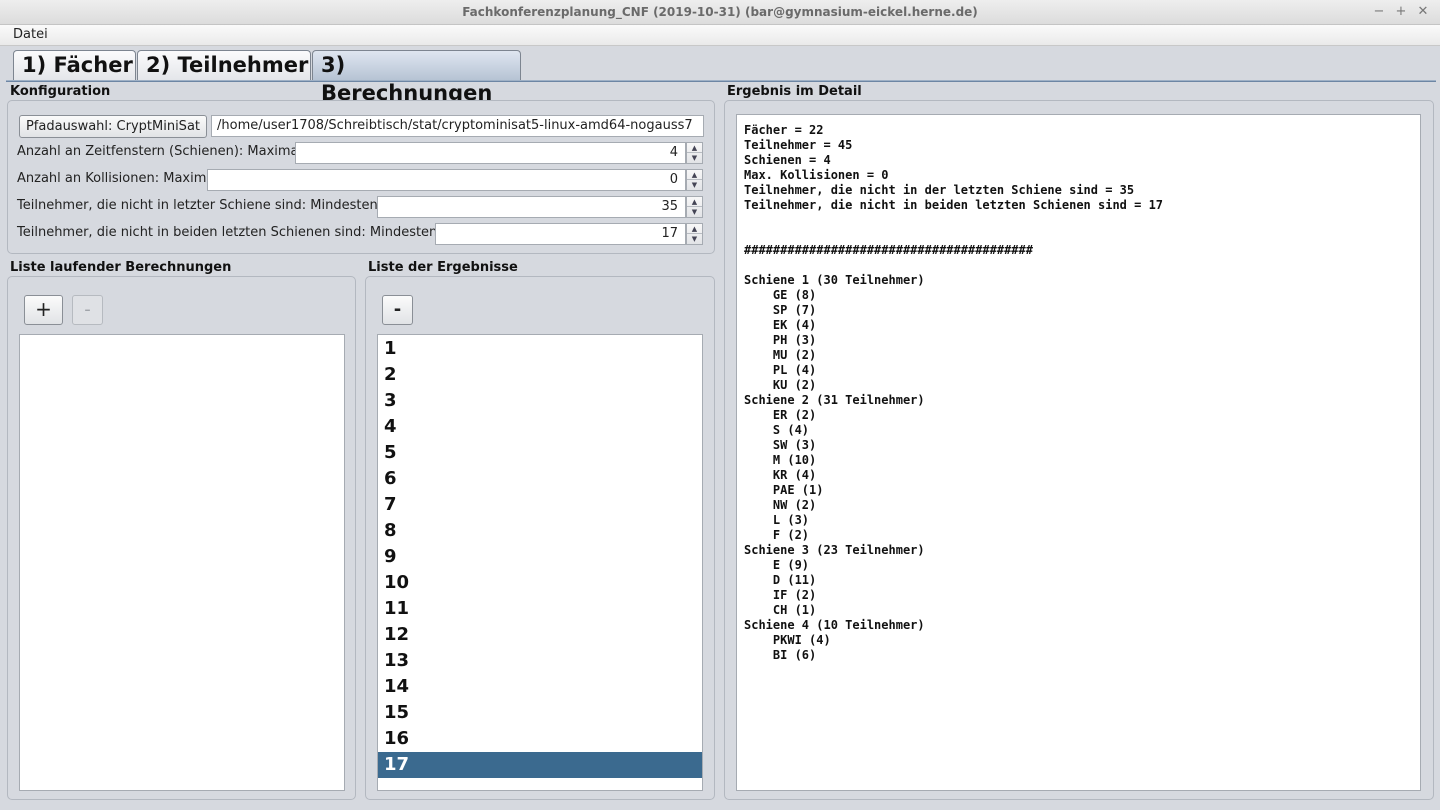  I want to click on tab-faecher: 1) Fächer, so click(74, 65).